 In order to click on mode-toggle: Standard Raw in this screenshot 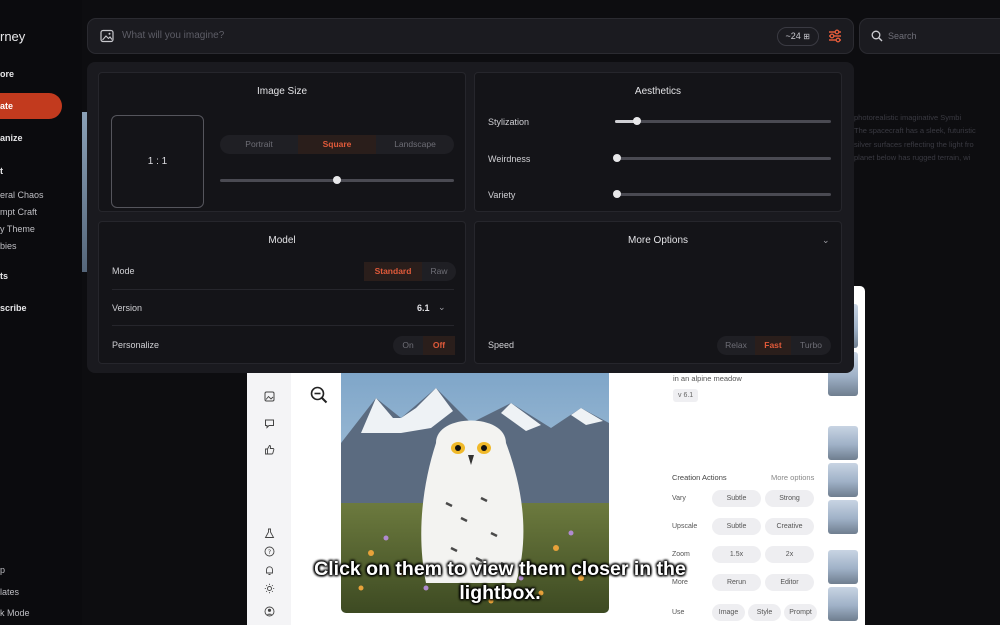, I will do `click(410, 271)`.